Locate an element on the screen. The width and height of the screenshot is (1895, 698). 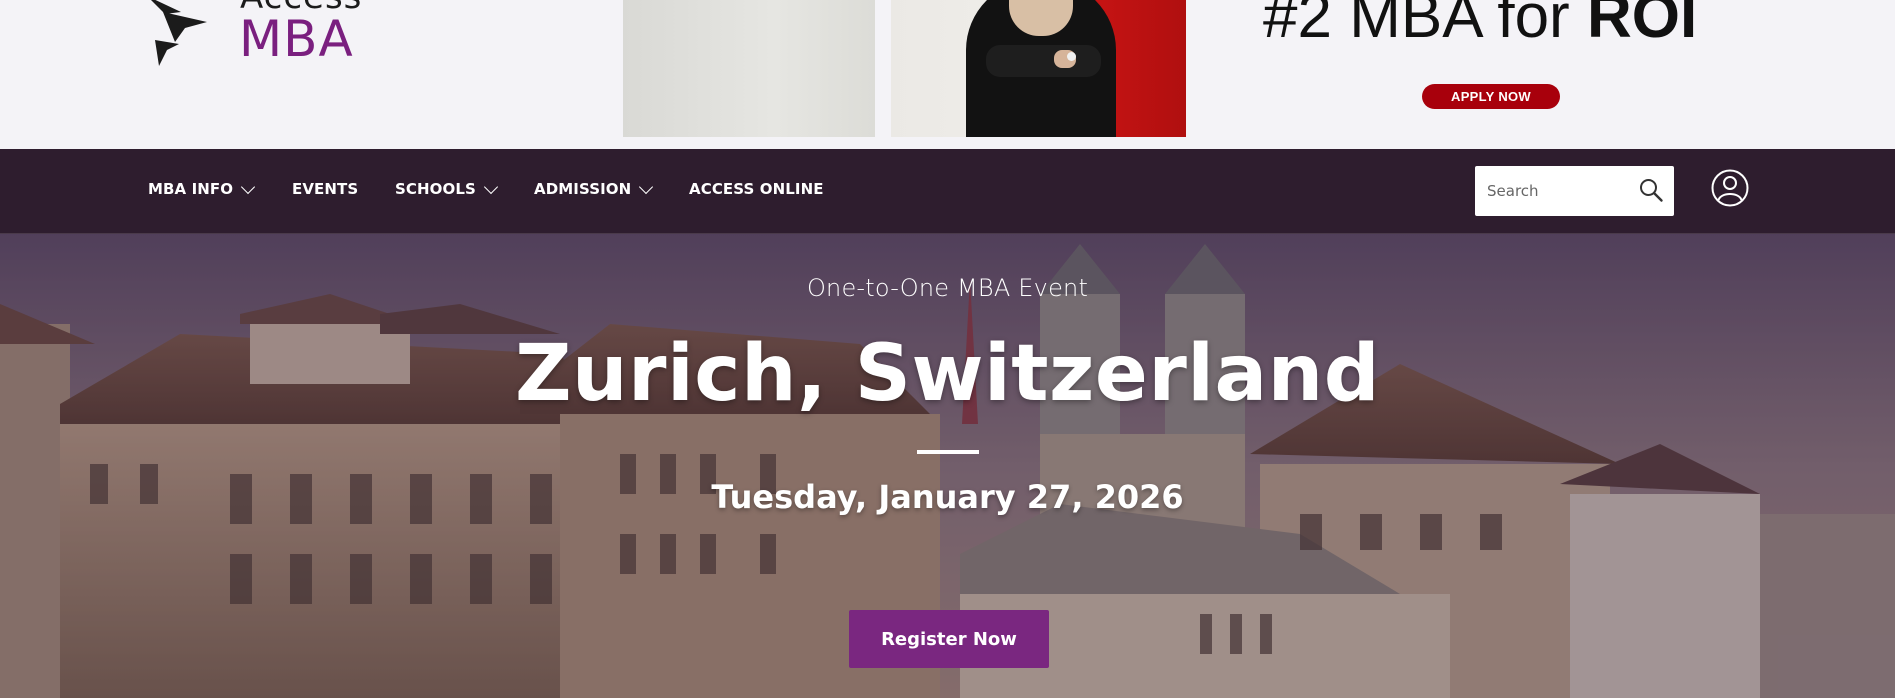
register-now-button: Register Now is located at coordinates (949, 639).